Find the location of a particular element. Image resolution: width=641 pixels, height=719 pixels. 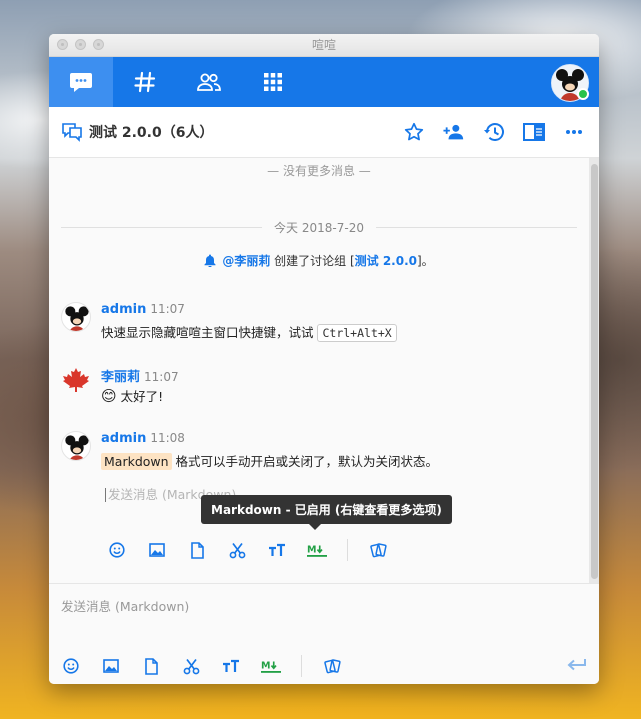

more-options-button is located at coordinates (574, 132).